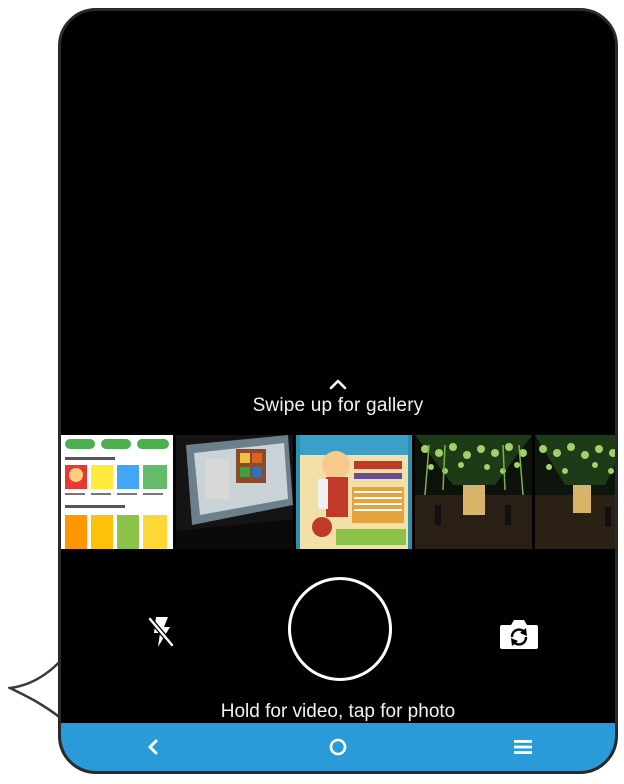 Image resolution: width=624 pixels, height=784 pixels. I want to click on switch-camera-icon, so click(519, 634).